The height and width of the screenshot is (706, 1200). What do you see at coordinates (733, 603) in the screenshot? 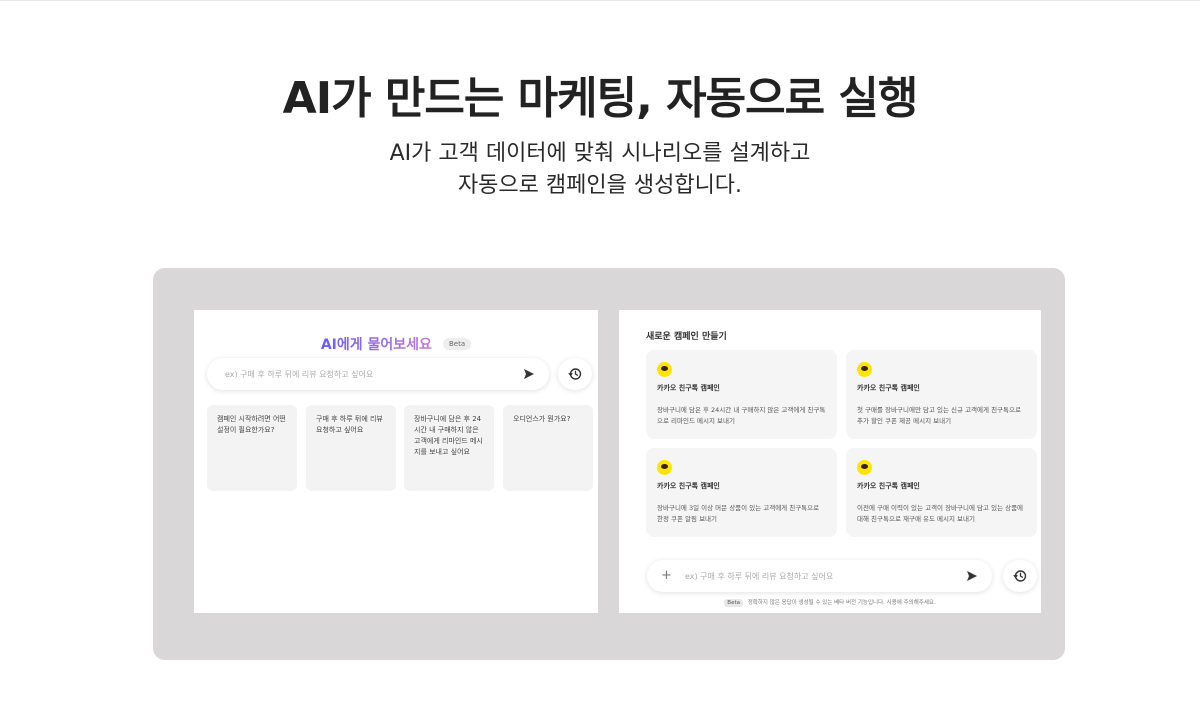
I see `disclaimer-beta-badge: Beta` at bounding box center [733, 603].